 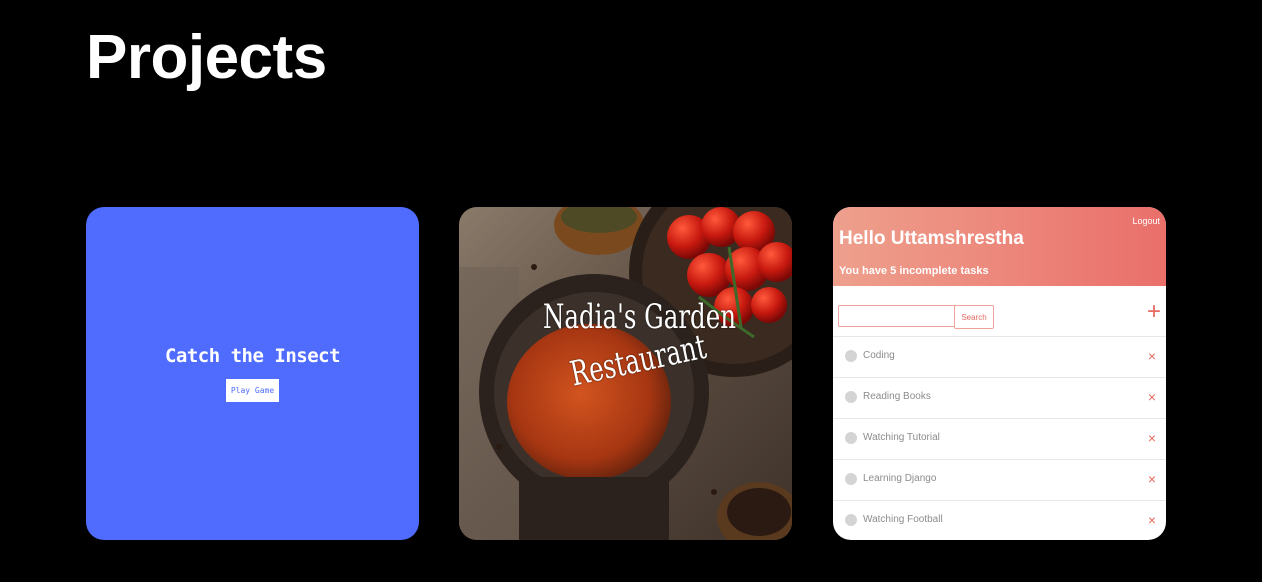 I want to click on greeting: Hello Uttamshrestha, so click(x=931, y=238).